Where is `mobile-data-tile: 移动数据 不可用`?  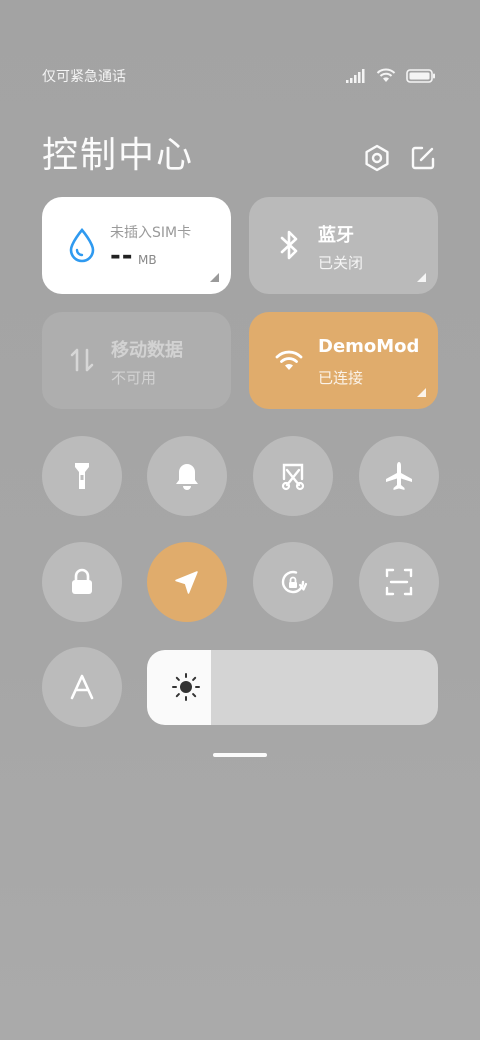
mobile-data-tile: 移动数据 不可用 is located at coordinates (136, 360).